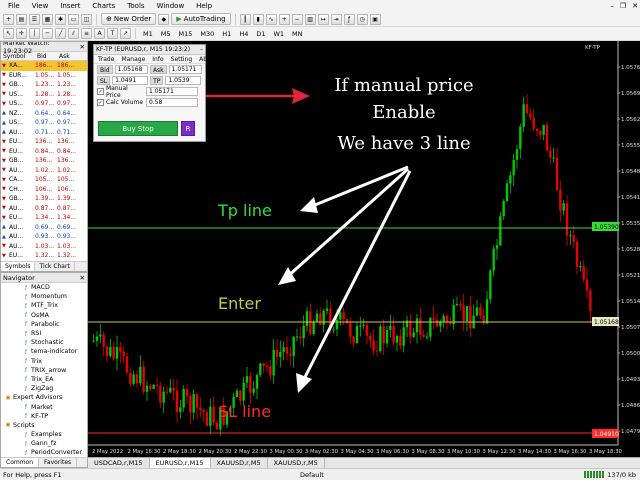 This screenshot has width=640, height=480. What do you see at coordinates (258, 19) in the screenshot?
I see `candle-chart-icon: ▮` at bounding box center [258, 19].